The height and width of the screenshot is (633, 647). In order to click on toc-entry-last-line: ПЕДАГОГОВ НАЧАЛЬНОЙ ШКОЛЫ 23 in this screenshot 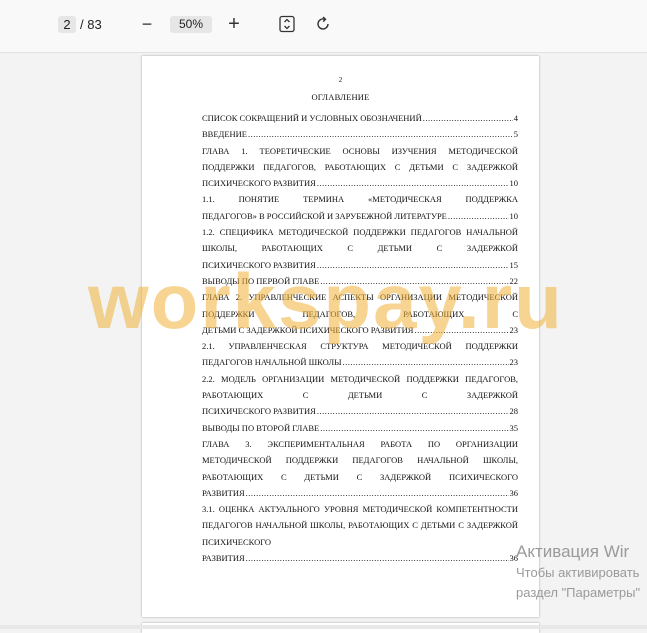, I will do `click(360, 362)`.